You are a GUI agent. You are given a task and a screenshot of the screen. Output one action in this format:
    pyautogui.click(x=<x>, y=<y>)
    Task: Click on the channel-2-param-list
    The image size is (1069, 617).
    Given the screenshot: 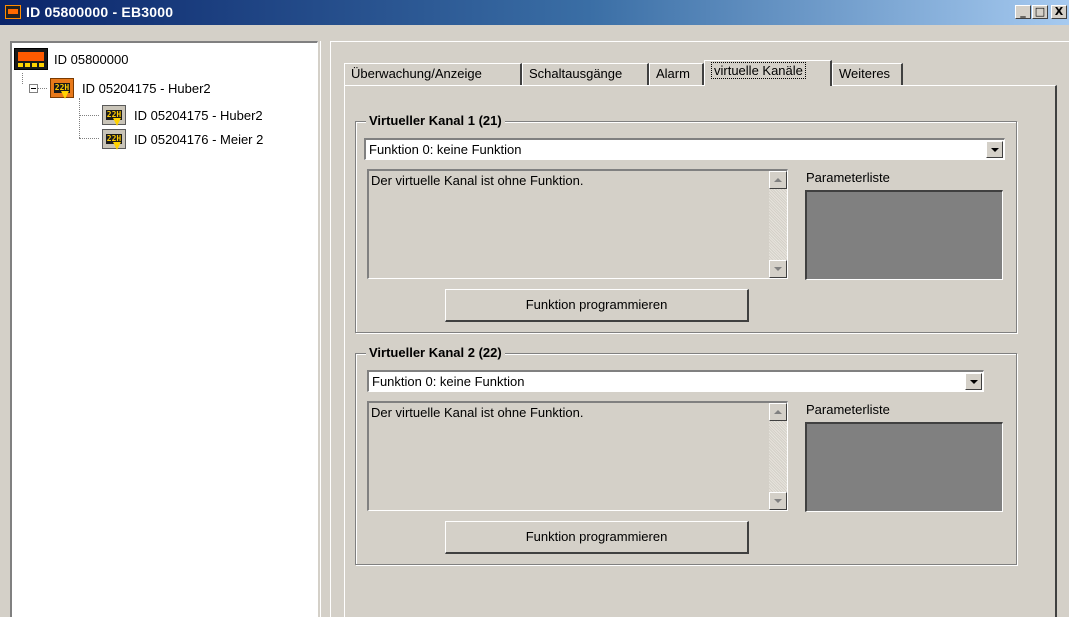 What is the action you would take?
    pyautogui.click(x=904, y=467)
    